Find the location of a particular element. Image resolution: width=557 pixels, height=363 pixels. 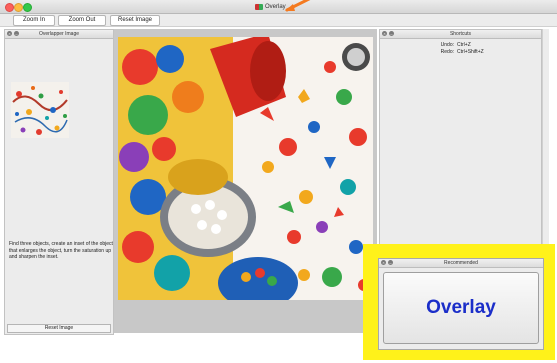

zoom-in-button: Zoom In is located at coordinates (34, 20).